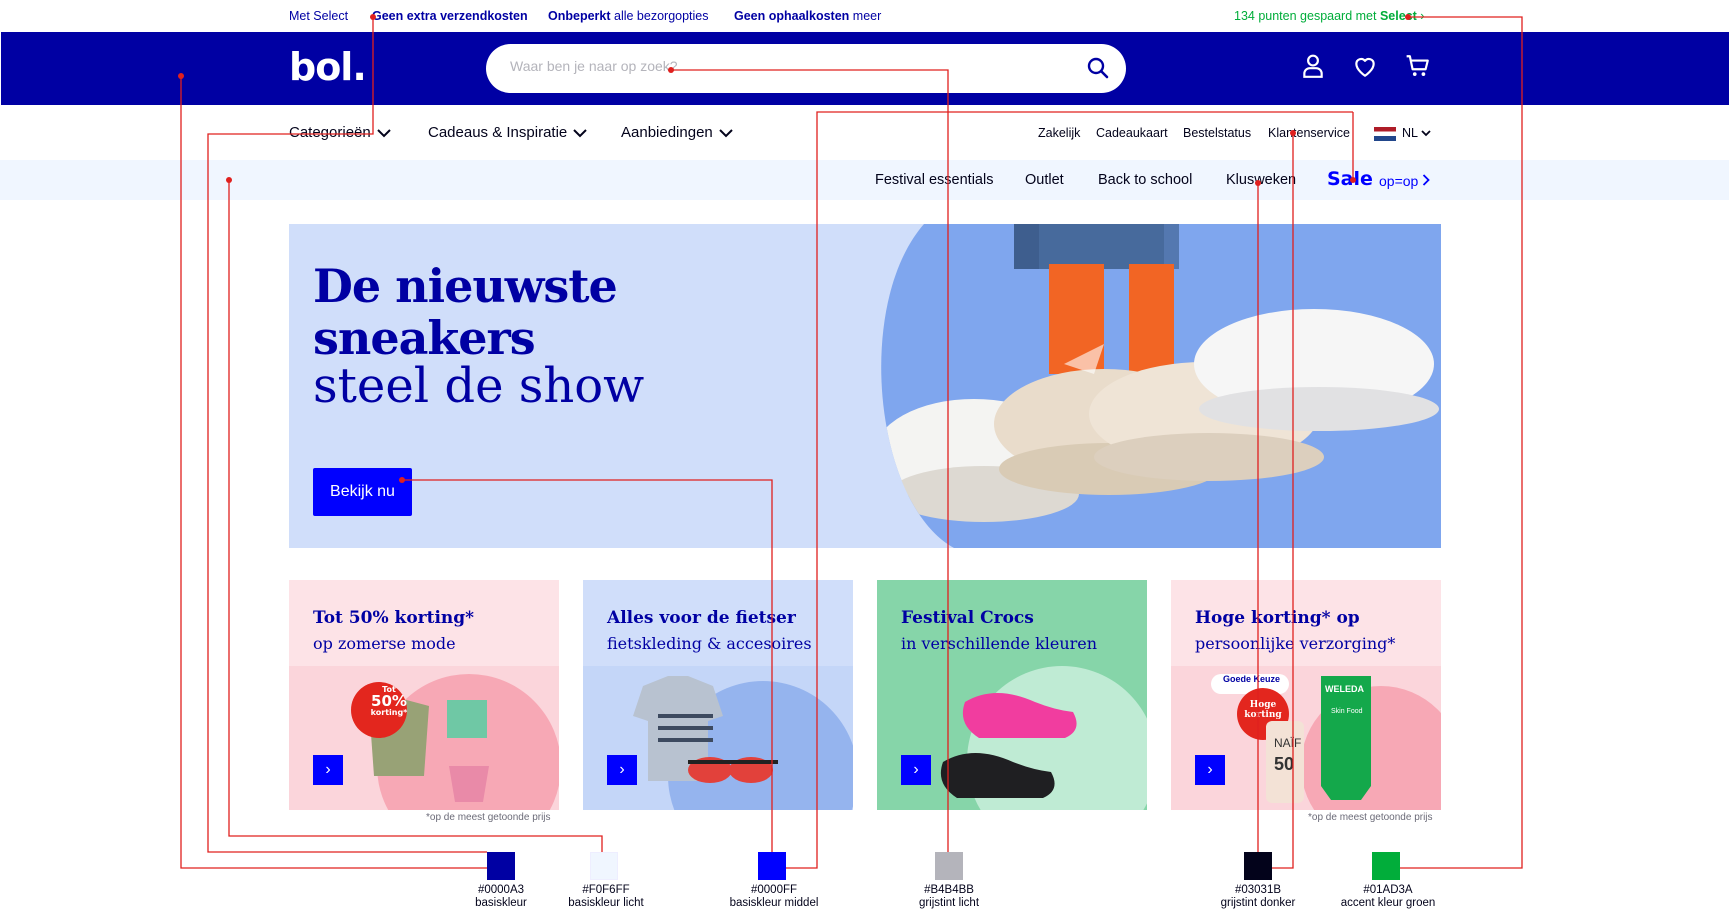 Image resolution: width=1729 pixels, height=924 pixels. Describe the element at coordinates (498, 132) in the screenshot. I see `nav-gifts-label: Cadeaus & Inspiratie` at that location.